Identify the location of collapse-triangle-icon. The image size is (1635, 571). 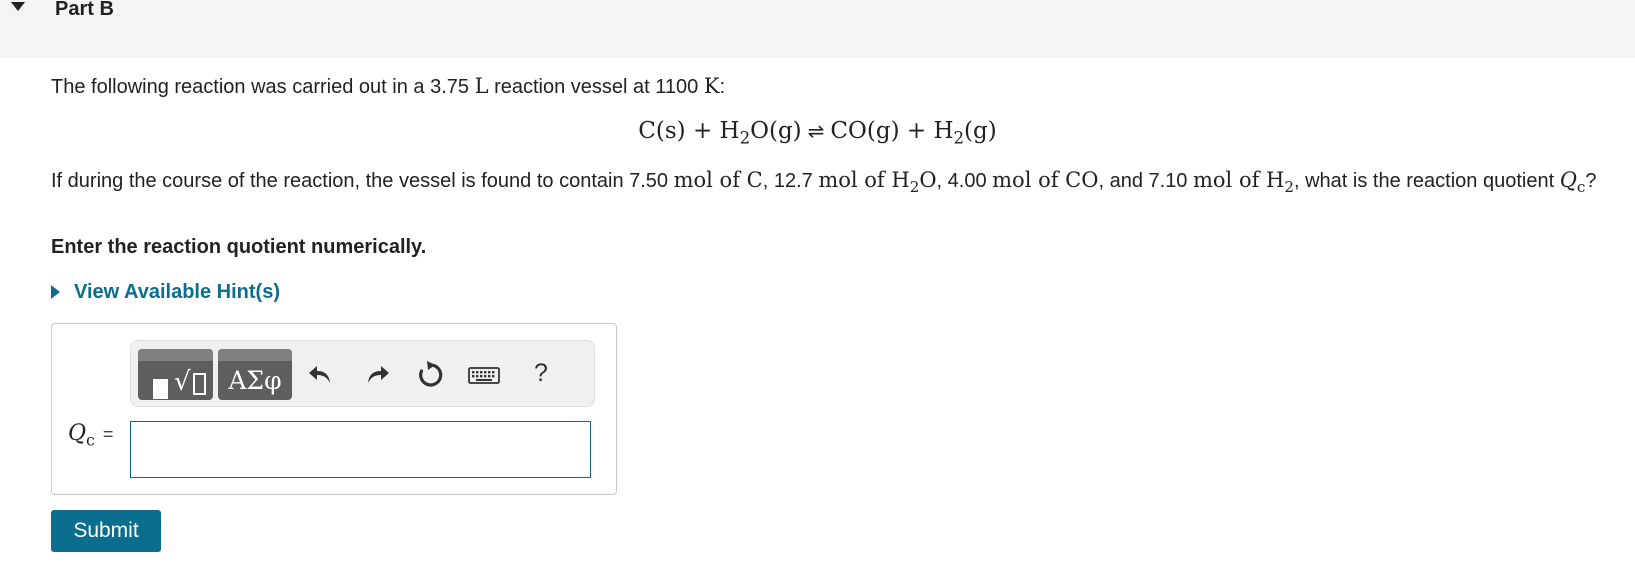
(18, 6).